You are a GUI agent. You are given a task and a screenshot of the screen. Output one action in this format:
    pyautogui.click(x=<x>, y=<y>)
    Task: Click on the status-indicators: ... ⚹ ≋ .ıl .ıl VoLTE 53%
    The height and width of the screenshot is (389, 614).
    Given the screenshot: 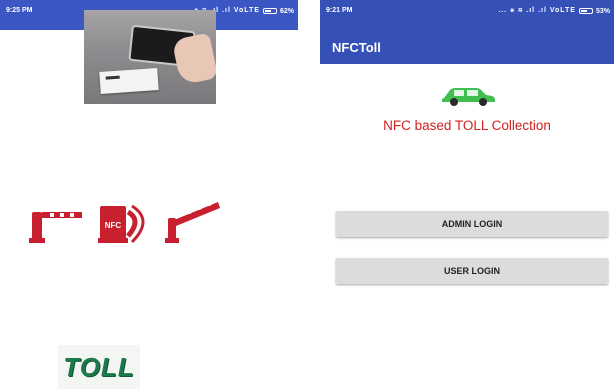 What is the action you would take?
    pyautogui.click(x=554, y=11)
    